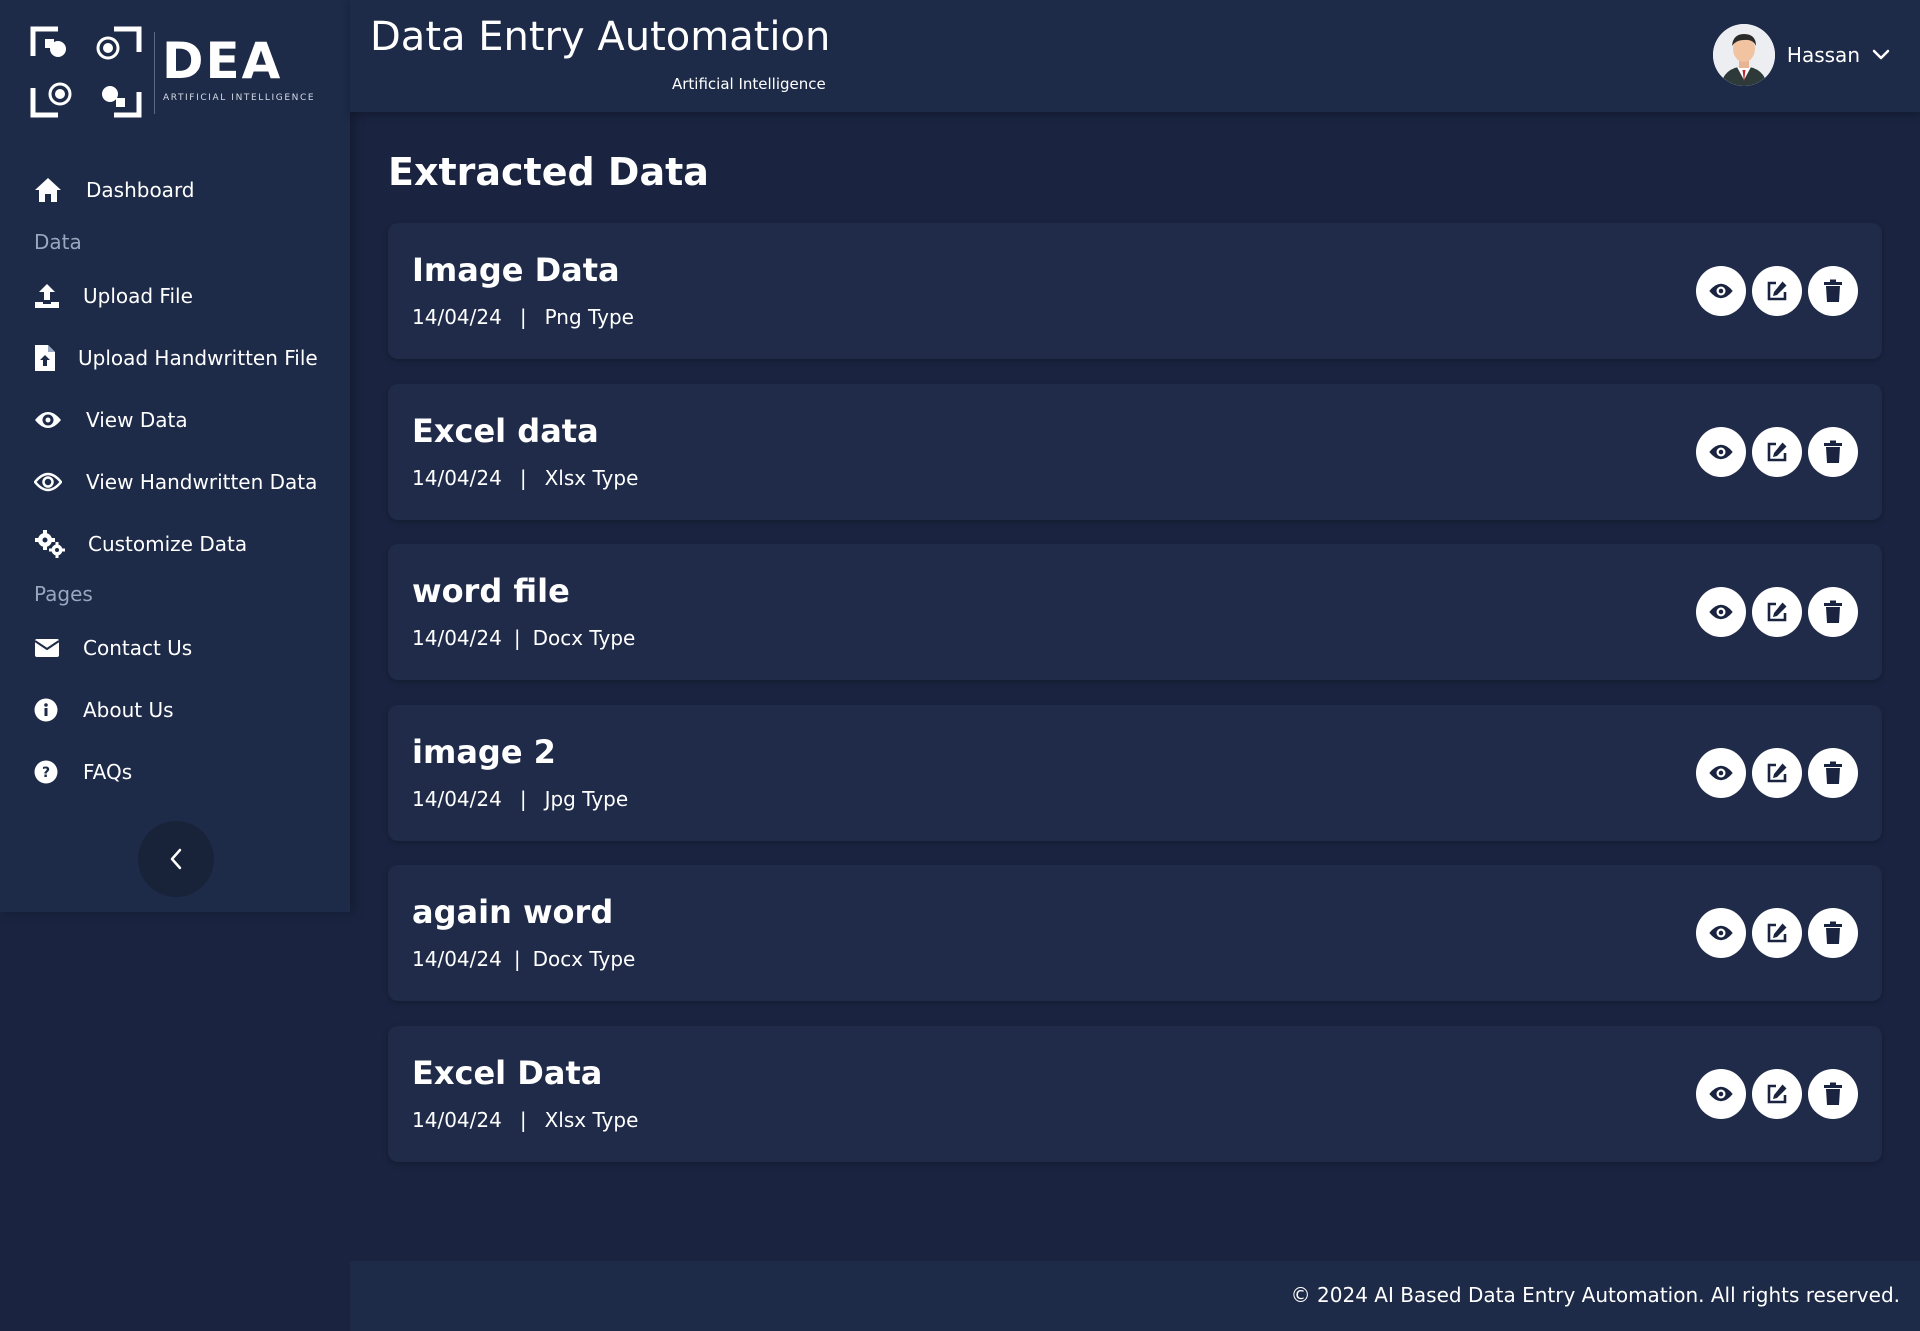  What do you see at coordinates (584, 638) in the screenshot?
I see `card-type: Docx Type` at bounding box center [584, 638].